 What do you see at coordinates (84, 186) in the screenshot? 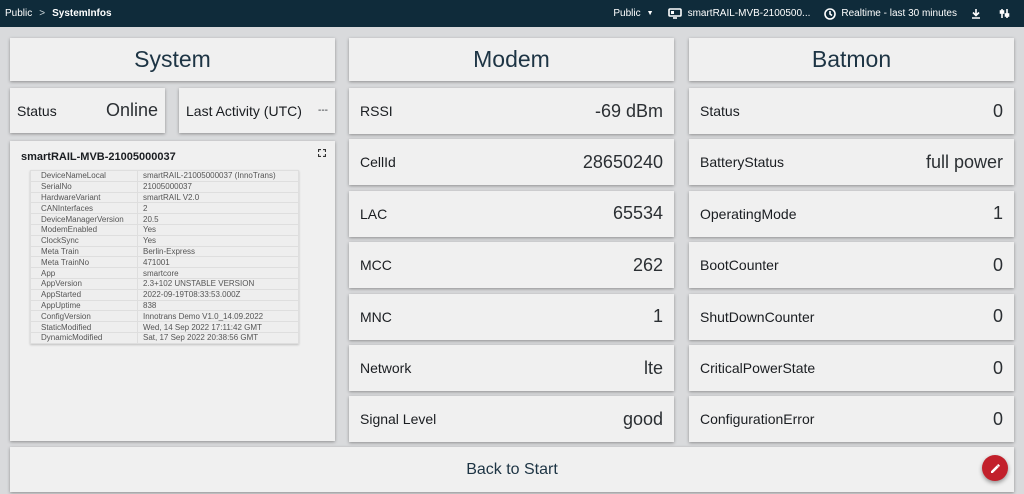
I see `info-key: SerialNo` at bounding box center [84, 186].